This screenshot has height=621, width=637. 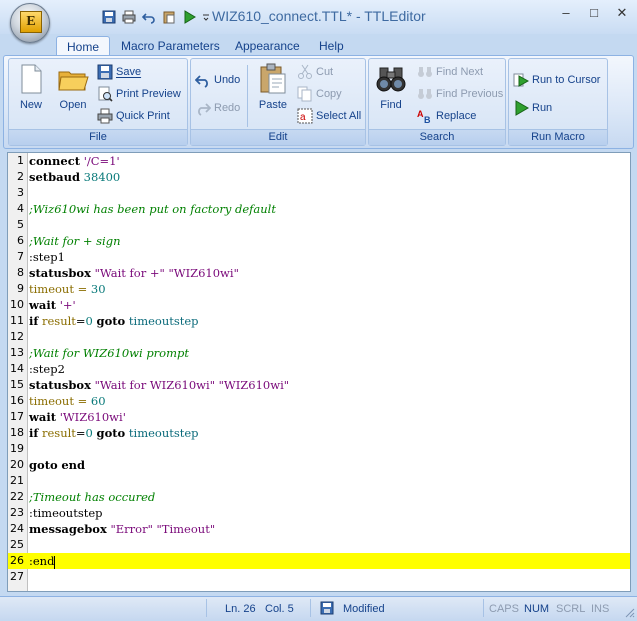 What do you see at coordinates (319, 193) in the screenshot?
I see `code-line: 3` at bounding box center [319, 193].